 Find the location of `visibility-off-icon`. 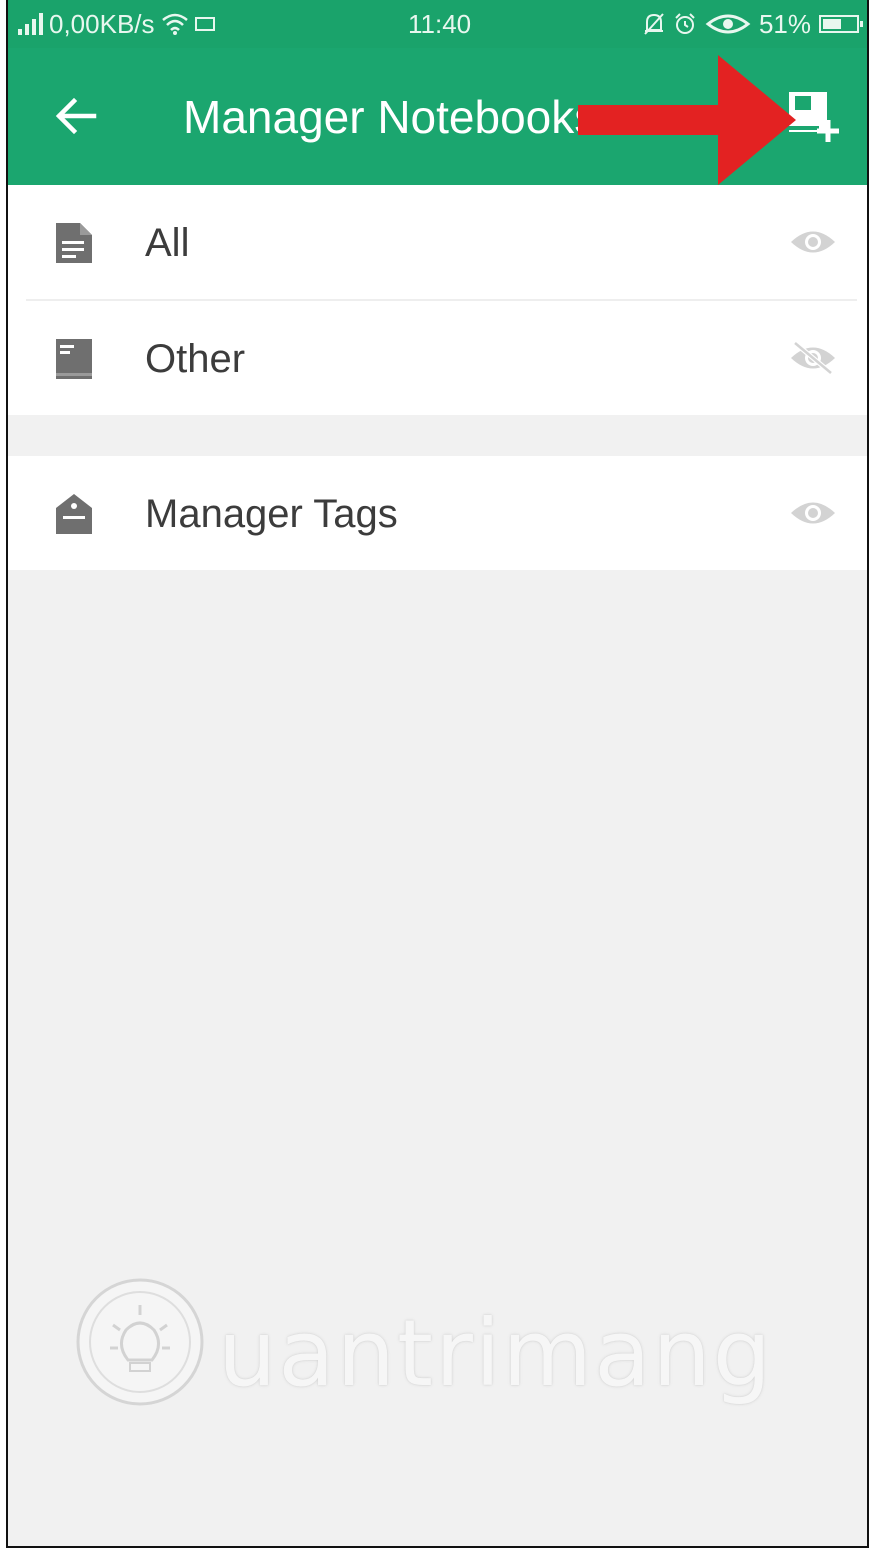

visibility-off-icon is located at coordinates (813, 358).